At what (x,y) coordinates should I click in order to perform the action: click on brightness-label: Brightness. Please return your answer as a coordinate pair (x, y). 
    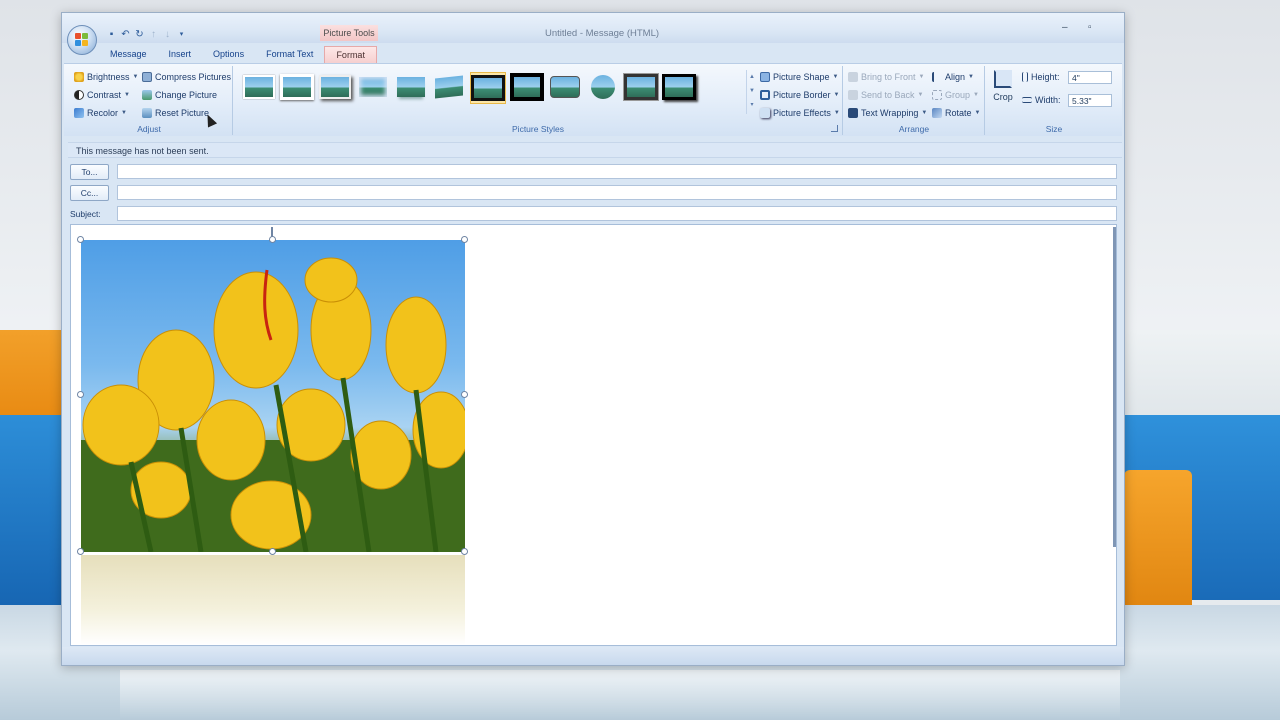
    Looking at the image, I should click on (108, 77).